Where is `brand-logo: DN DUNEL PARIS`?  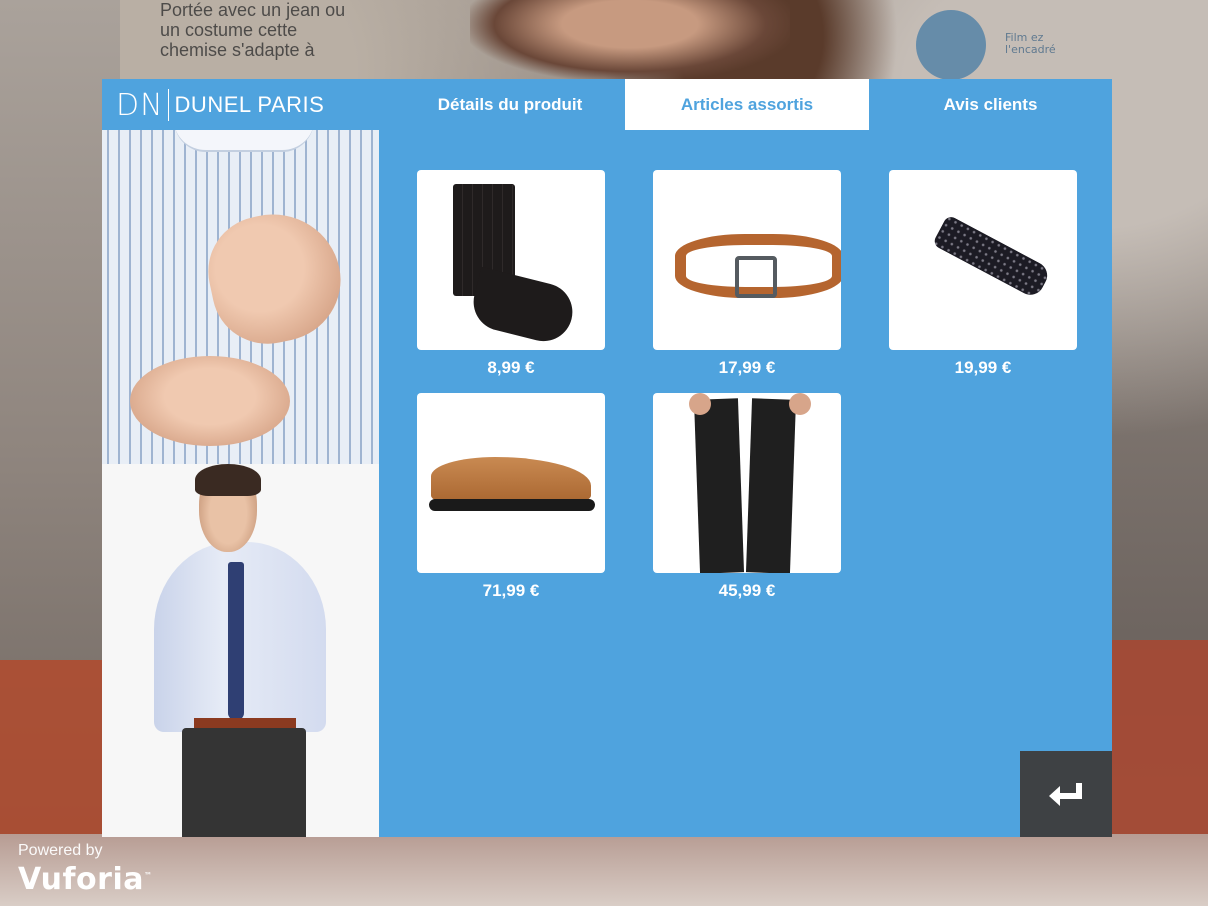
brand-logo: DN DUNEL PARIS is located at coordinates (220, 105).